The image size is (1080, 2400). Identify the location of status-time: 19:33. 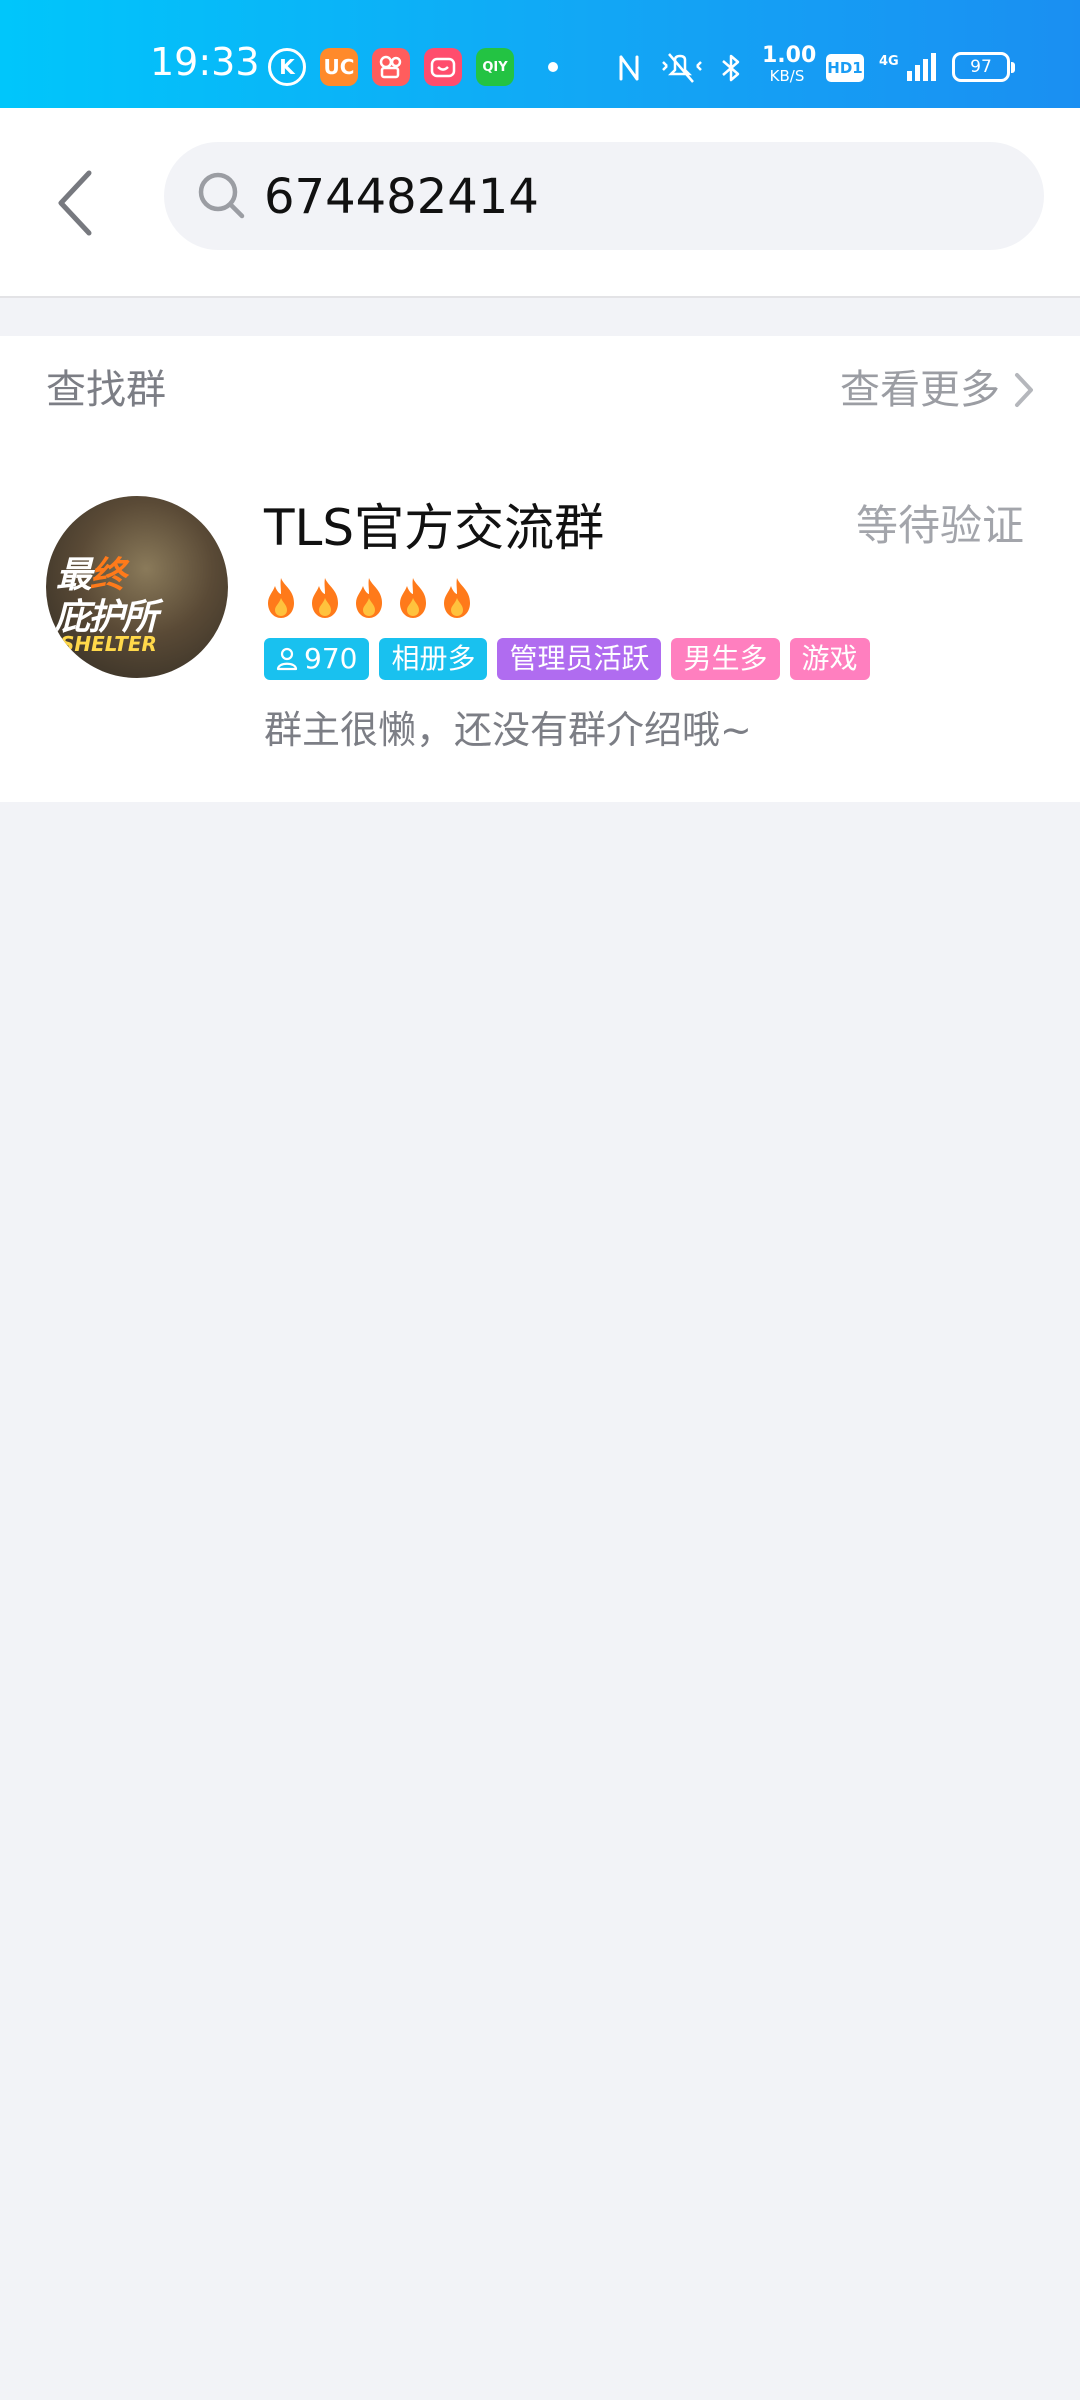
(205, 62).